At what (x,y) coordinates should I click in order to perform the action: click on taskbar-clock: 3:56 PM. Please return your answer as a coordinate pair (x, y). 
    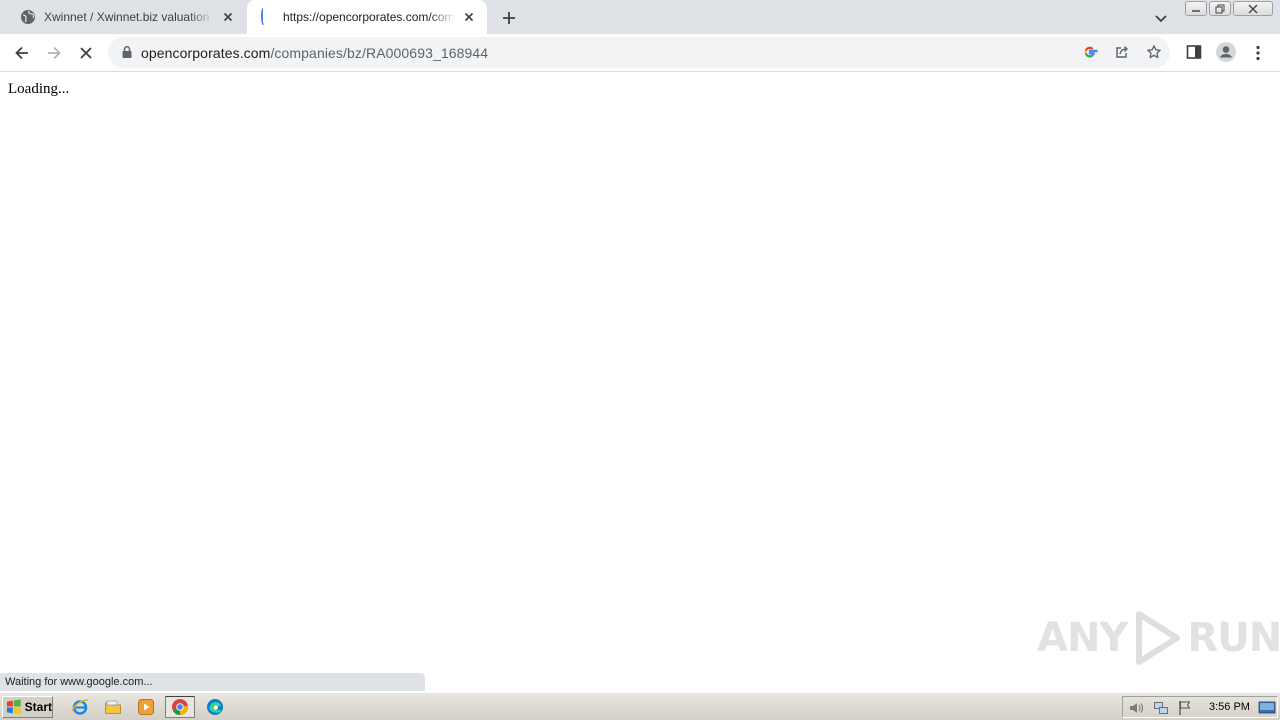
    Looking at the image, I should click on (1229, 707).